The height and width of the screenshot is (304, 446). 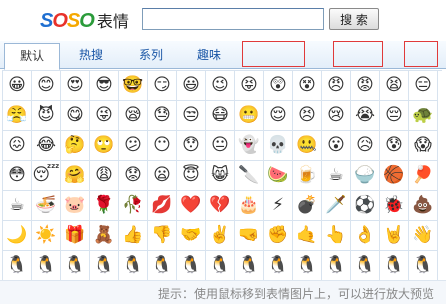 What do you see at coordinates (104, 116) in the screenshot?
I see `emoticon-cell: 😜` at bounding box center [104, 116].